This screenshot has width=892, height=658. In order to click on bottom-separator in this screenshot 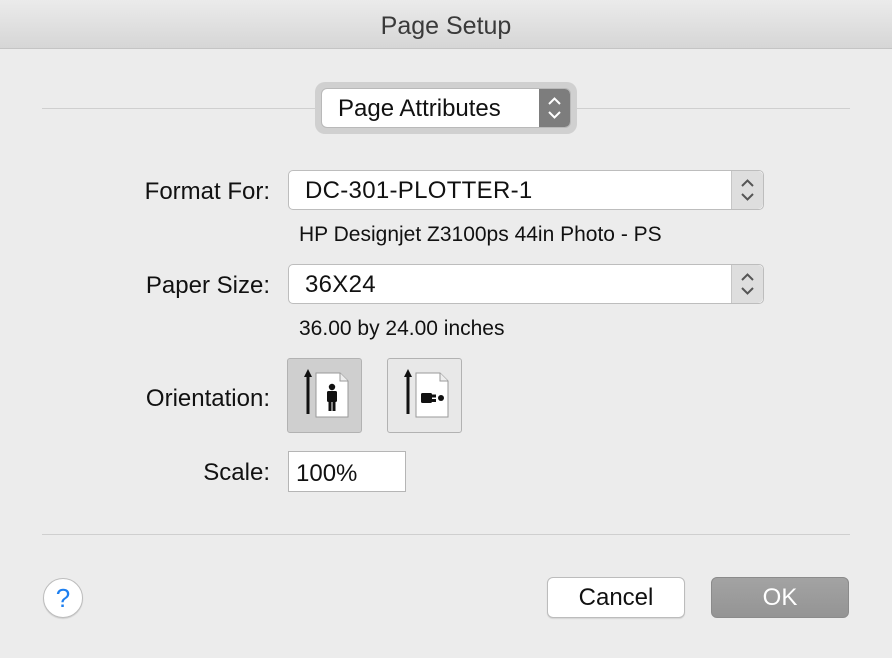, I will do `click(446, 534)`.